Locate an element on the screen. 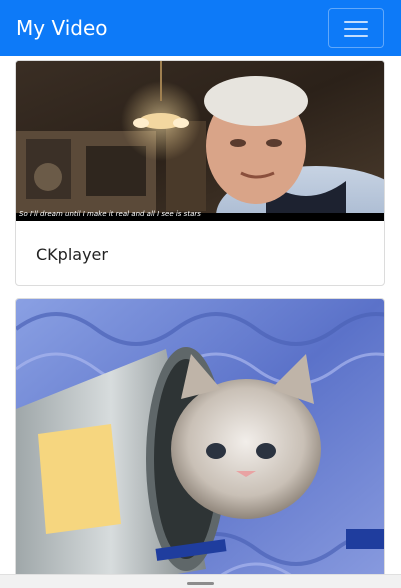 The height and width of the screenshot is (588, 401). video-title: CKplayer is located at coordinates (72, 254).